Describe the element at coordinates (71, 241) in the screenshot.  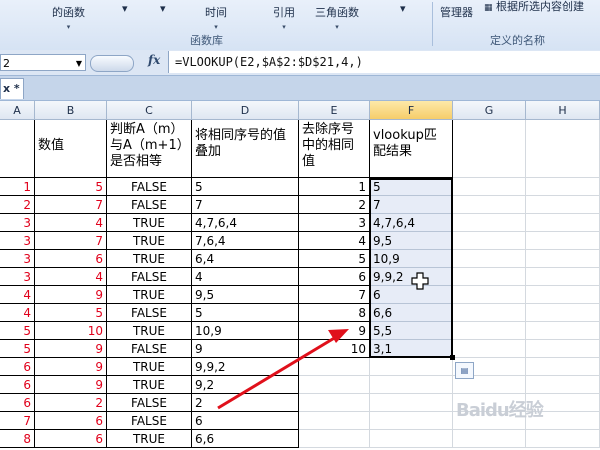
I see `cell-b5: 7` at that location.